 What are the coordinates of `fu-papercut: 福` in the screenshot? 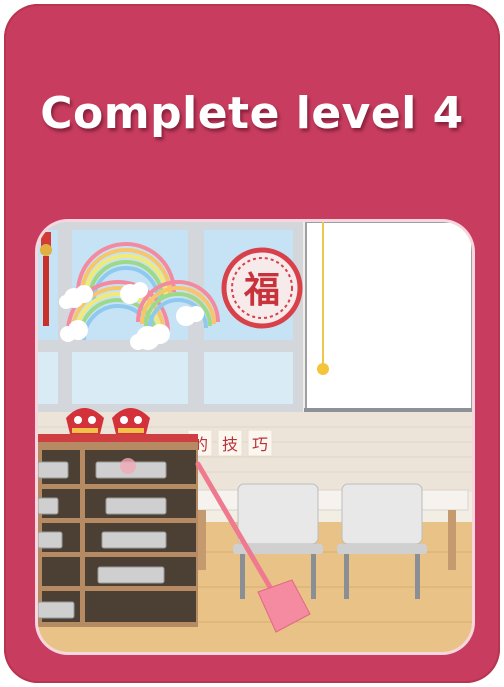 It's located at (262, 288).